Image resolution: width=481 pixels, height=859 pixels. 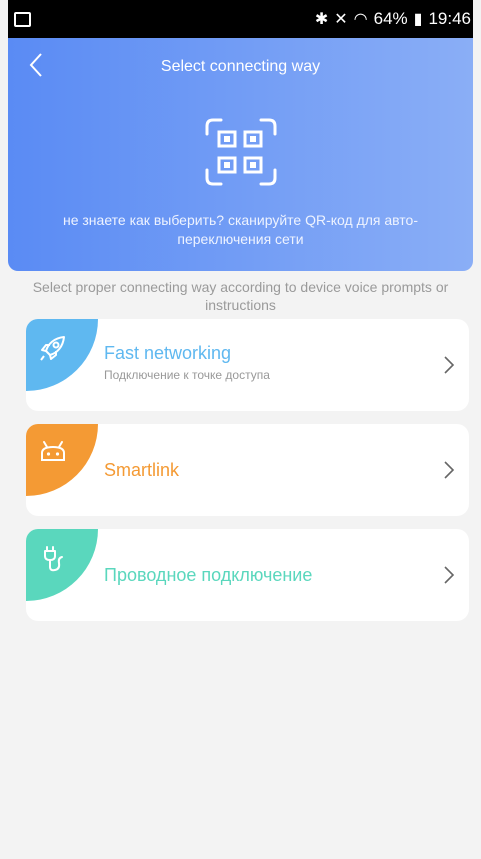 I want to click on qr-scan-icon, so click(x=241, y=152).